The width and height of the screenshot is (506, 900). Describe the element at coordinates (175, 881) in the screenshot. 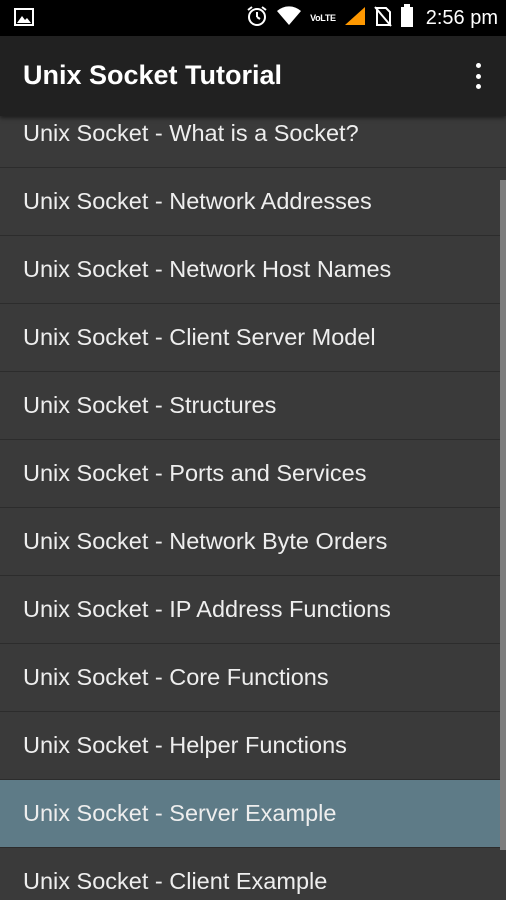

I see `list-item-label: Unix Socket - Client Example` at that location.